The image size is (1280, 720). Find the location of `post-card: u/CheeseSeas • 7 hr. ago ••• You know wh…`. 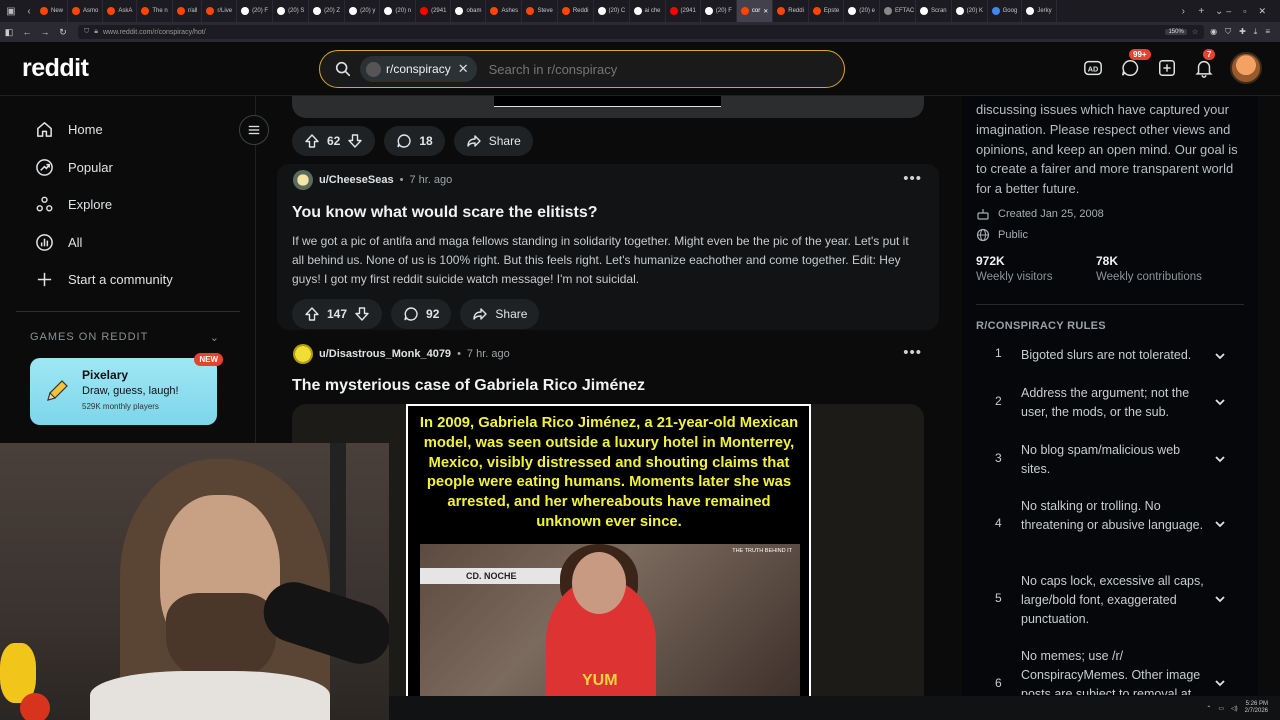

post-card: u/CheeseSeas • 7 hr. ago ••• You know wh… is located at coordinates (608, 247).